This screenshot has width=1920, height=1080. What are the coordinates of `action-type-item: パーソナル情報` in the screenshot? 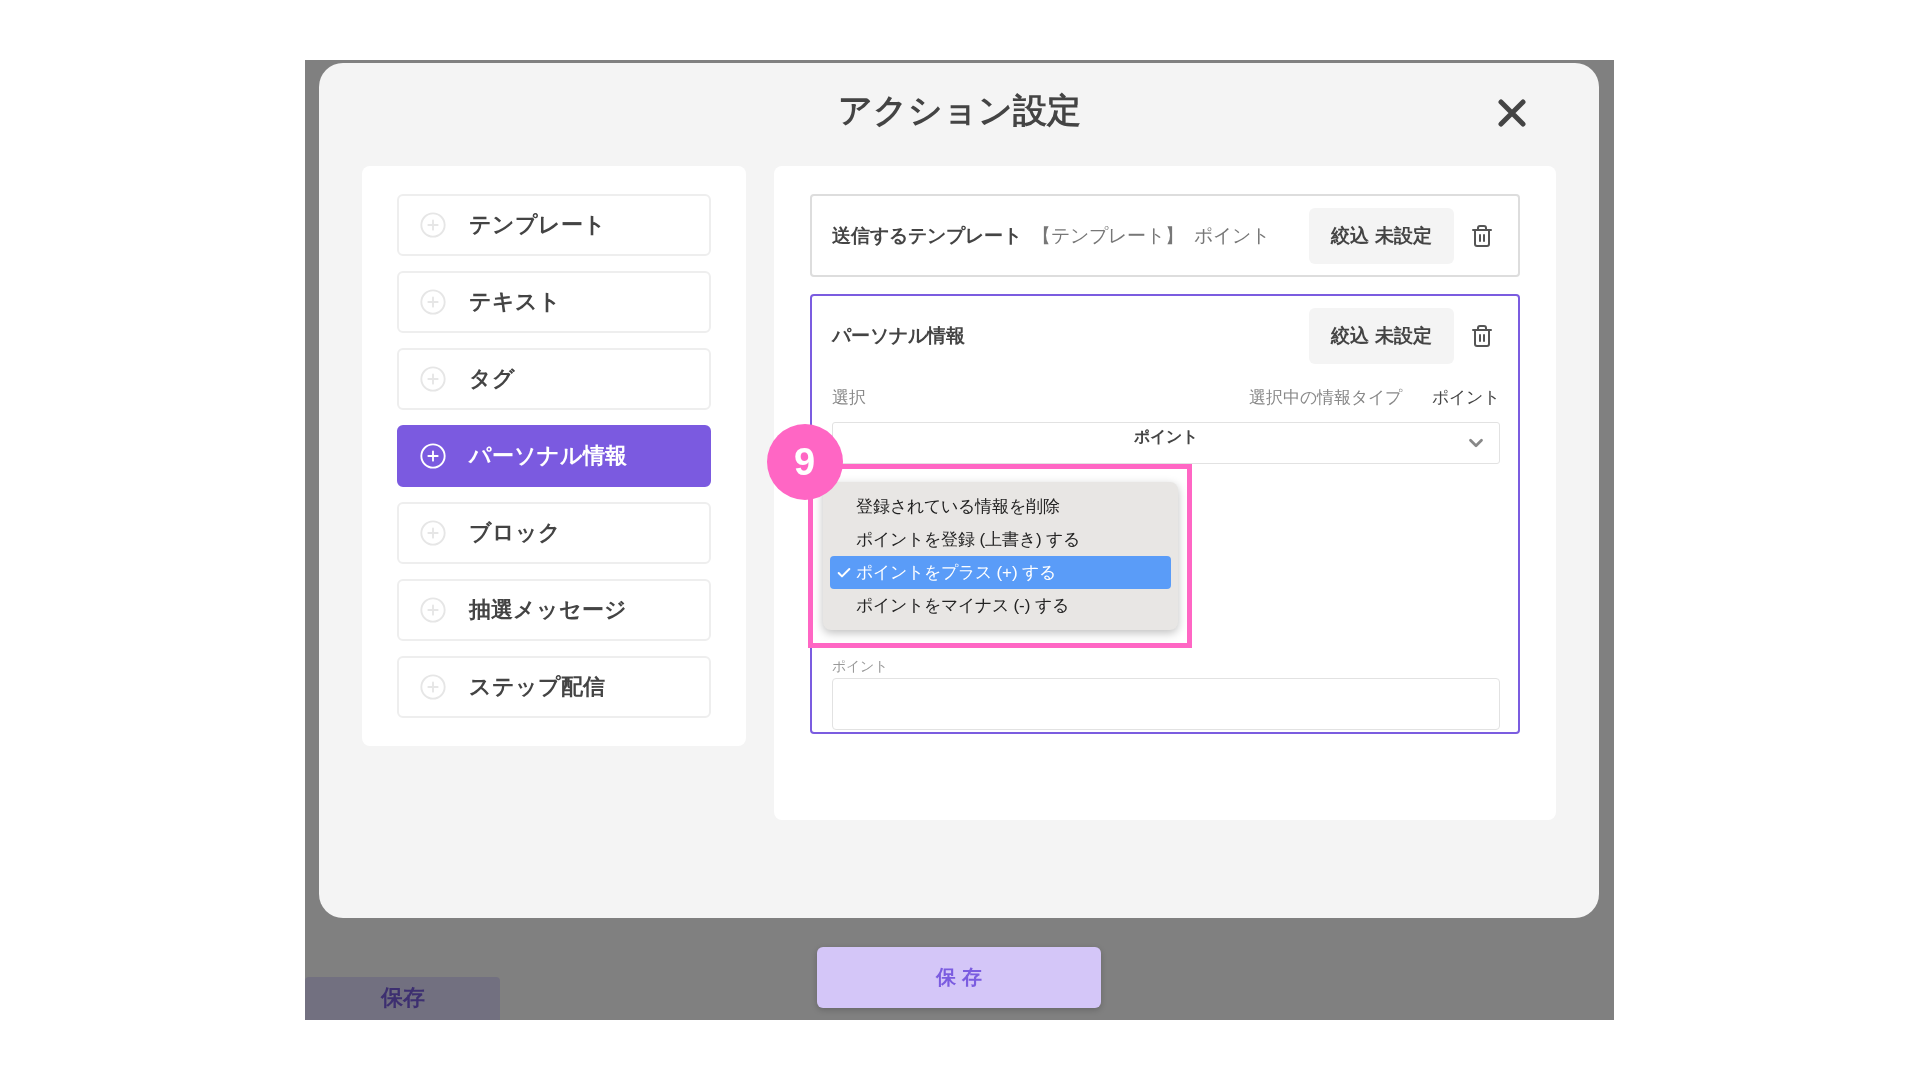 It's located at (554, 456).